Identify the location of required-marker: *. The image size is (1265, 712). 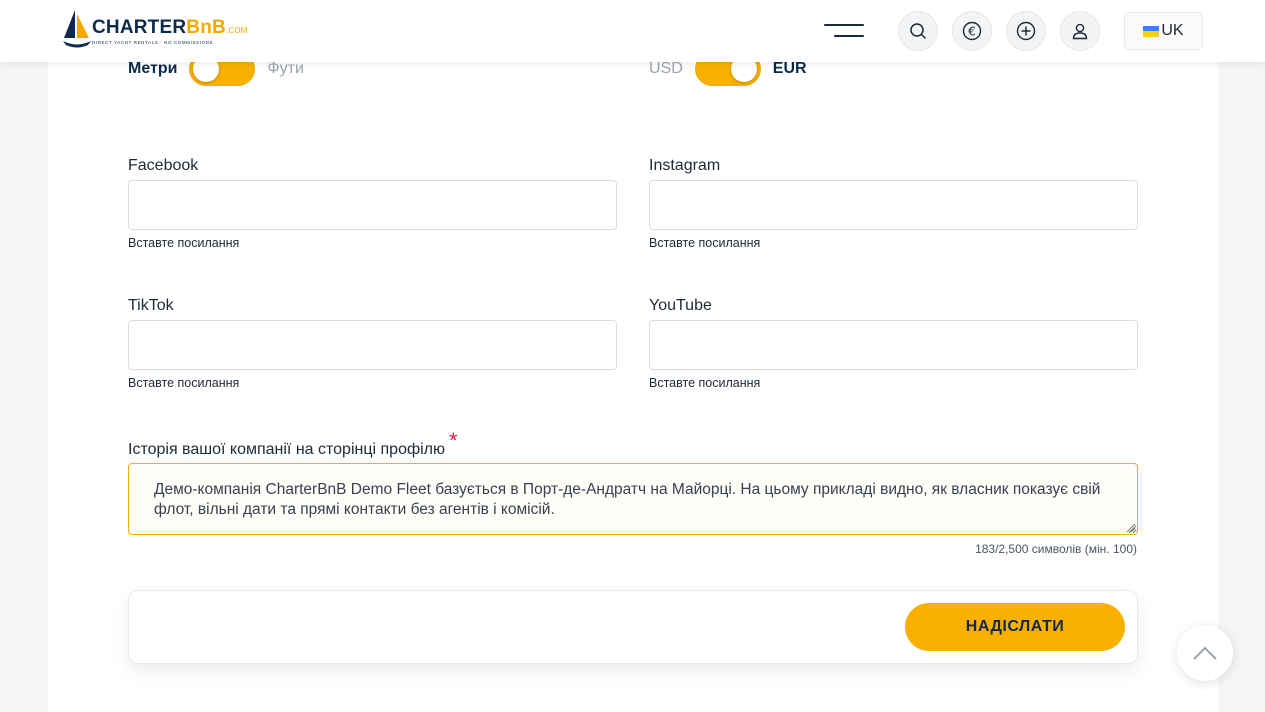
(453, 440).